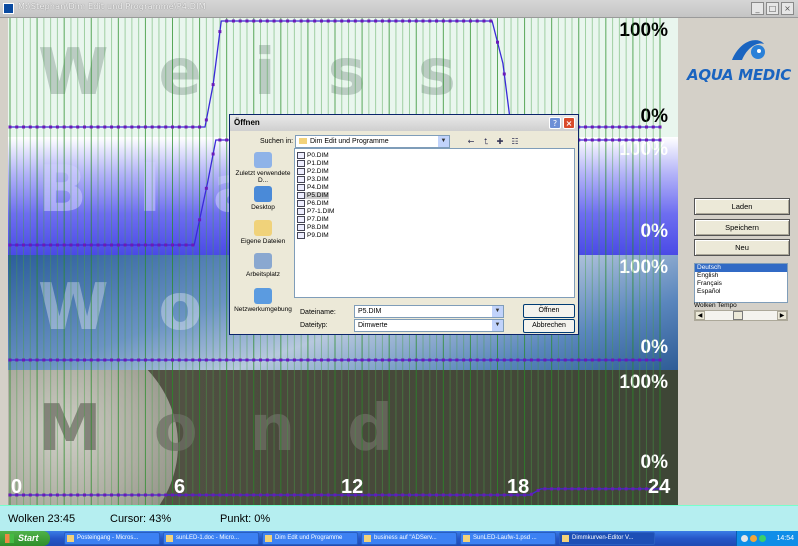 The width and height of the screenshot is (798, 546). Describe the element at coordinates (700, 315) in the screenshot. I see `scroll-left-icon: ◀` at that location.